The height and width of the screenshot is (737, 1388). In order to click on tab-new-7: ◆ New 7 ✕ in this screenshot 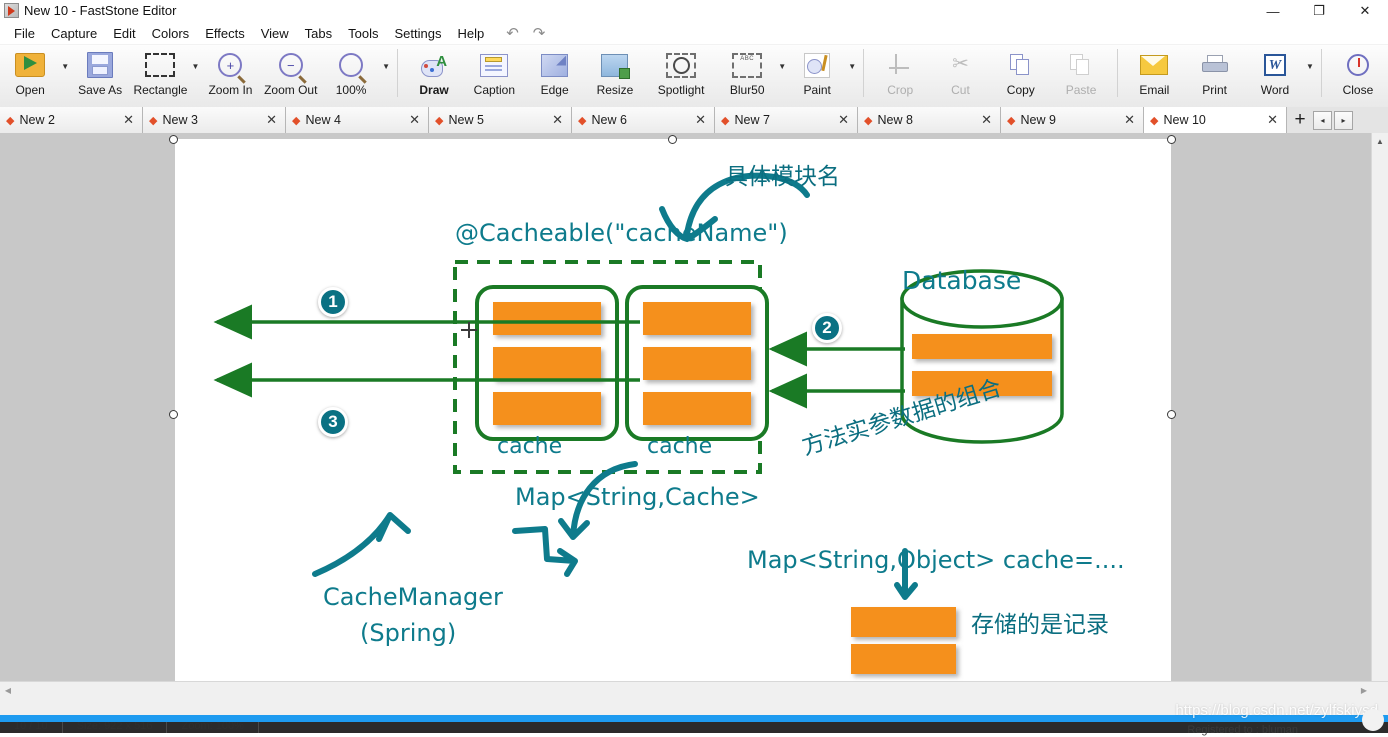, I will do `click(786, 120)`.